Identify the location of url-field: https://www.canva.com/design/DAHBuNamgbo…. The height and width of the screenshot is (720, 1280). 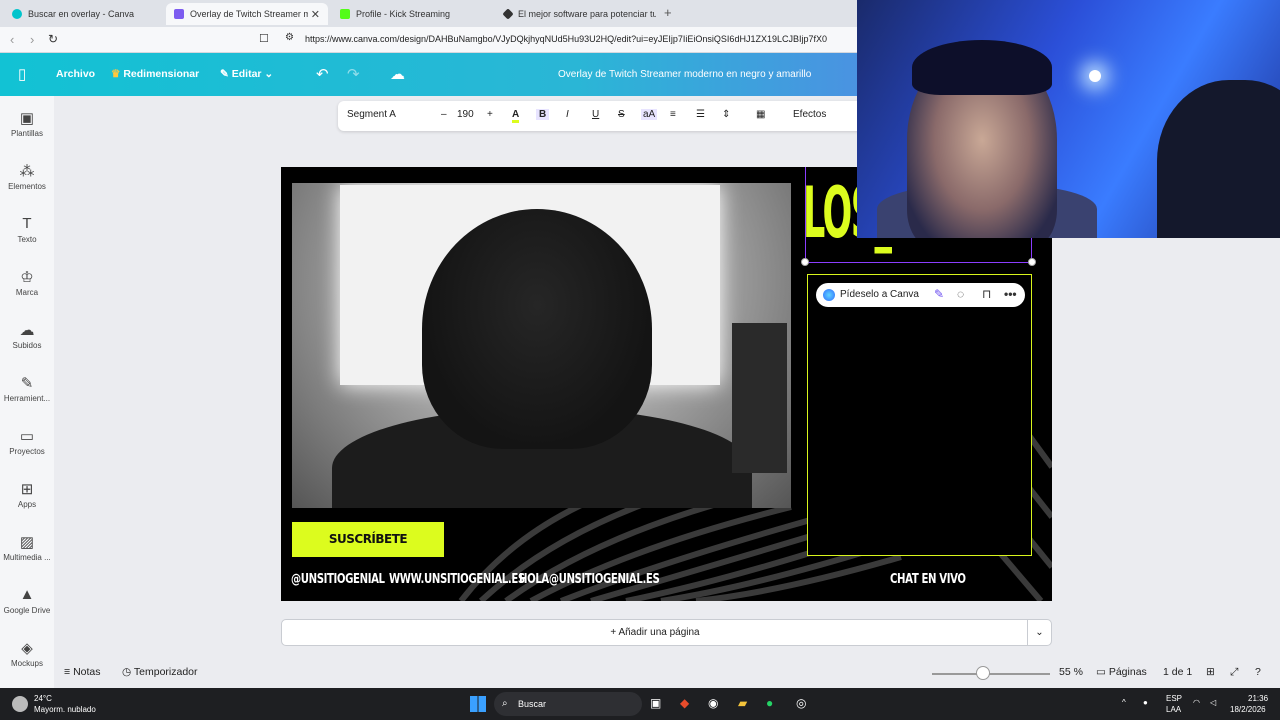
(570, 39).